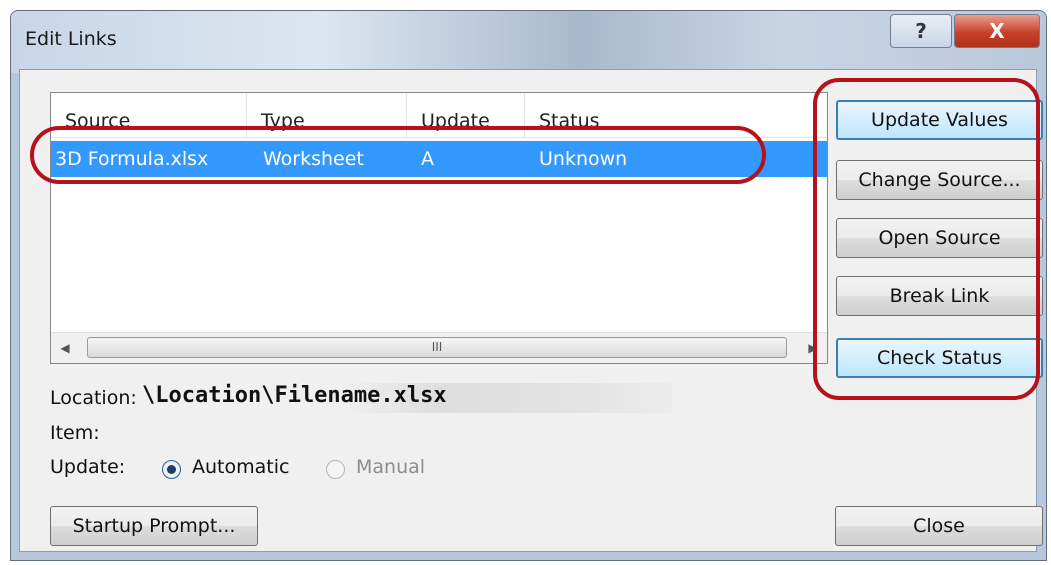  What do you see at coordinates (528, 42) in the screenshot?
I see `title-bar: Edit Links ? X` at bounding box center [528, 42].